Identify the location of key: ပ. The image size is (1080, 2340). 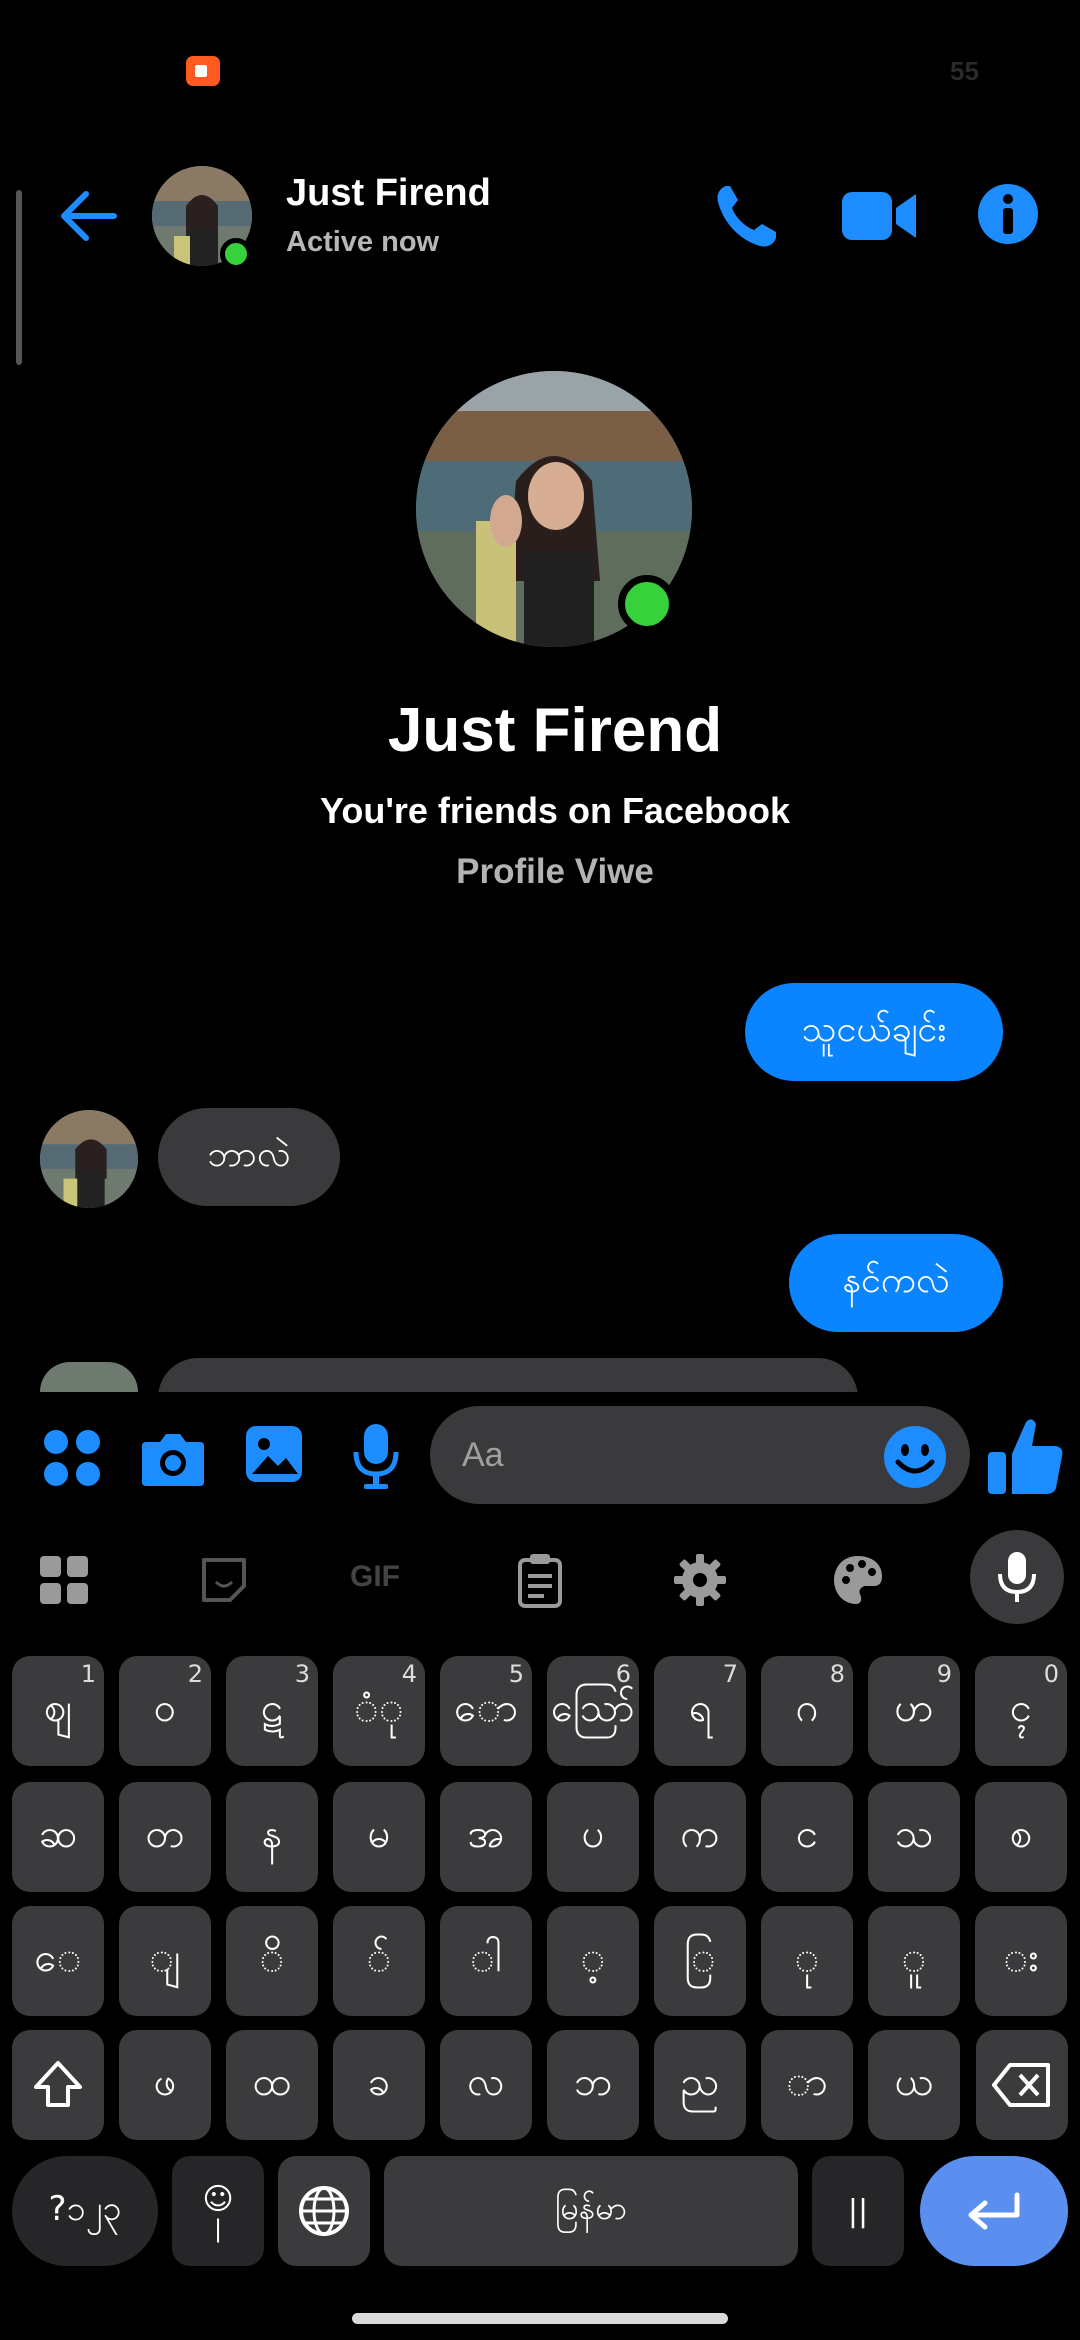
(593, 1837).